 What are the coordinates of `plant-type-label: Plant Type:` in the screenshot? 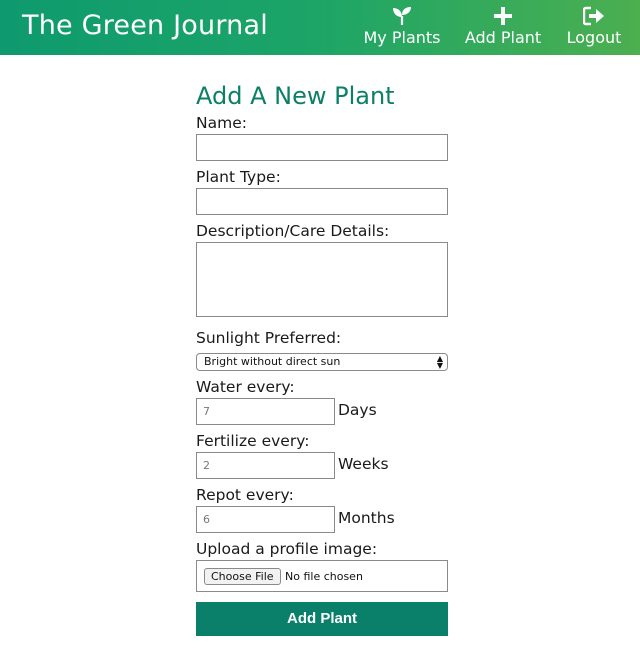 It's located at (238, 177).